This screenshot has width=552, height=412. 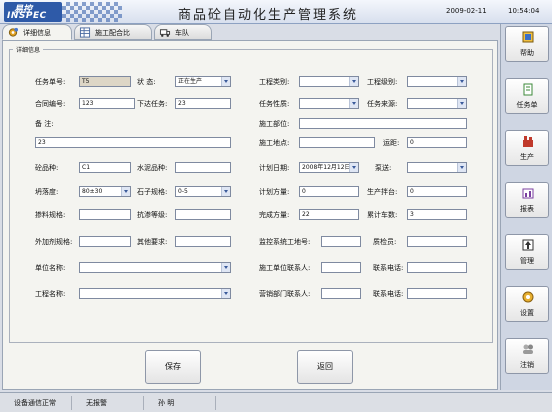 What do you see at coordinates (466, 11) in the screenshot?
I see `header-date: 2009-02-11` at bounding box center [466, 11].